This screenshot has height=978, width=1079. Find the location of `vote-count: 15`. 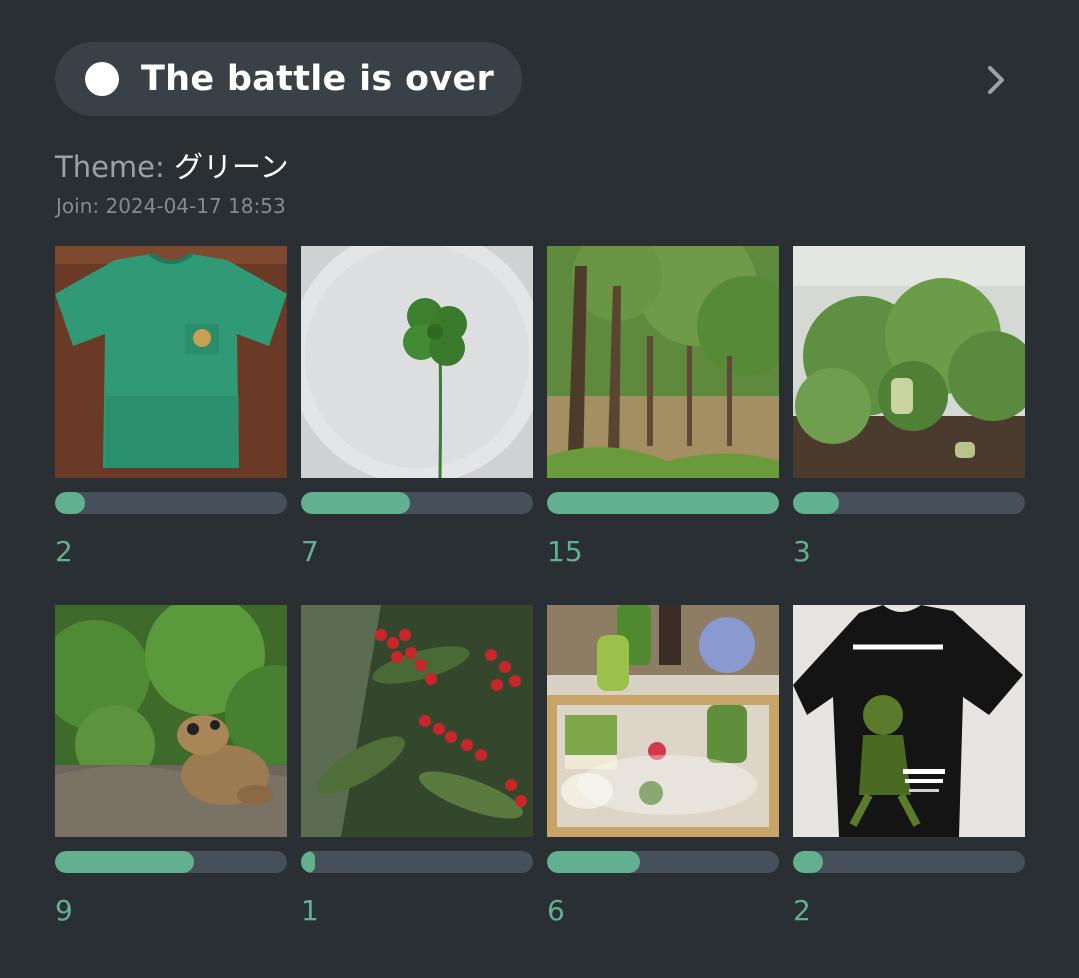

vote-count: 15 is located at coordinates (565, 551).